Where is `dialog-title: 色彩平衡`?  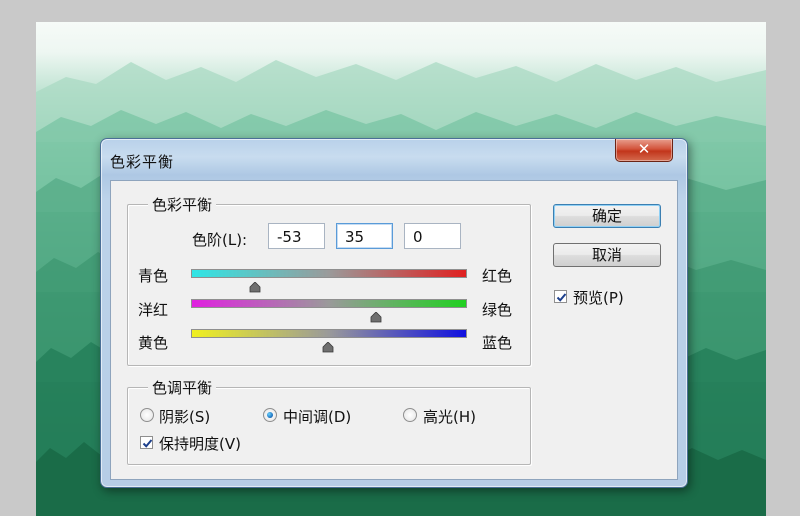 dialog-title: 色彩平衡 is located at coordinates (142, 162).